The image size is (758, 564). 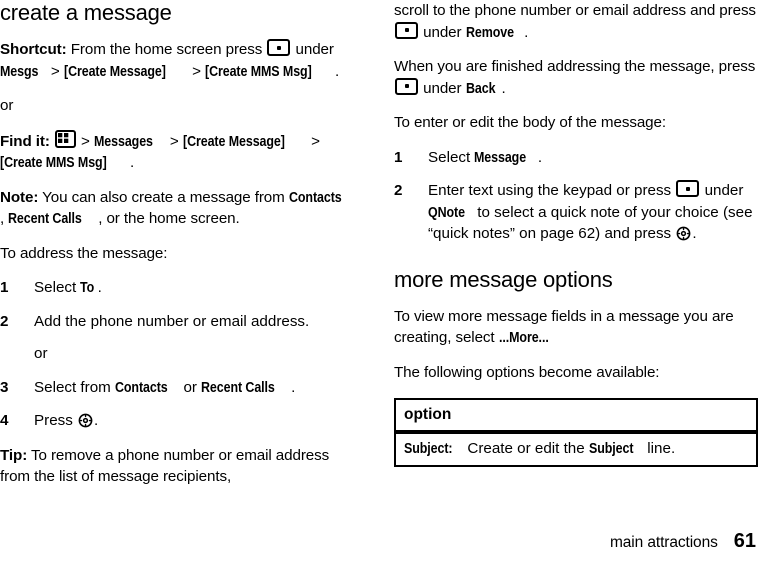 I want to click on table-header-row: option, so click(x=576, y=416).